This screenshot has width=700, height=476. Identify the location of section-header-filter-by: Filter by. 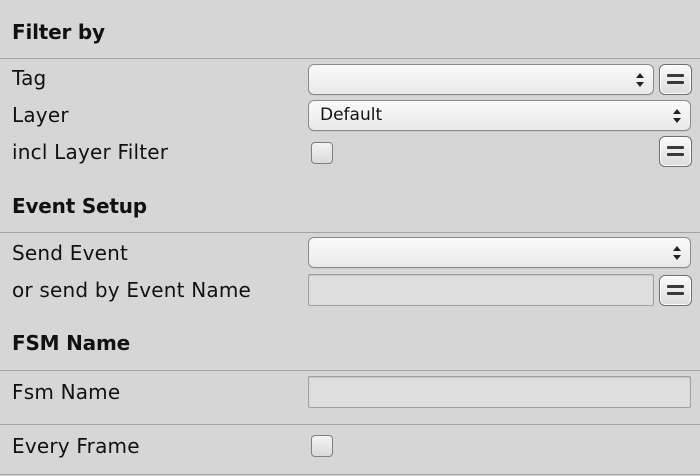
(58, 32).